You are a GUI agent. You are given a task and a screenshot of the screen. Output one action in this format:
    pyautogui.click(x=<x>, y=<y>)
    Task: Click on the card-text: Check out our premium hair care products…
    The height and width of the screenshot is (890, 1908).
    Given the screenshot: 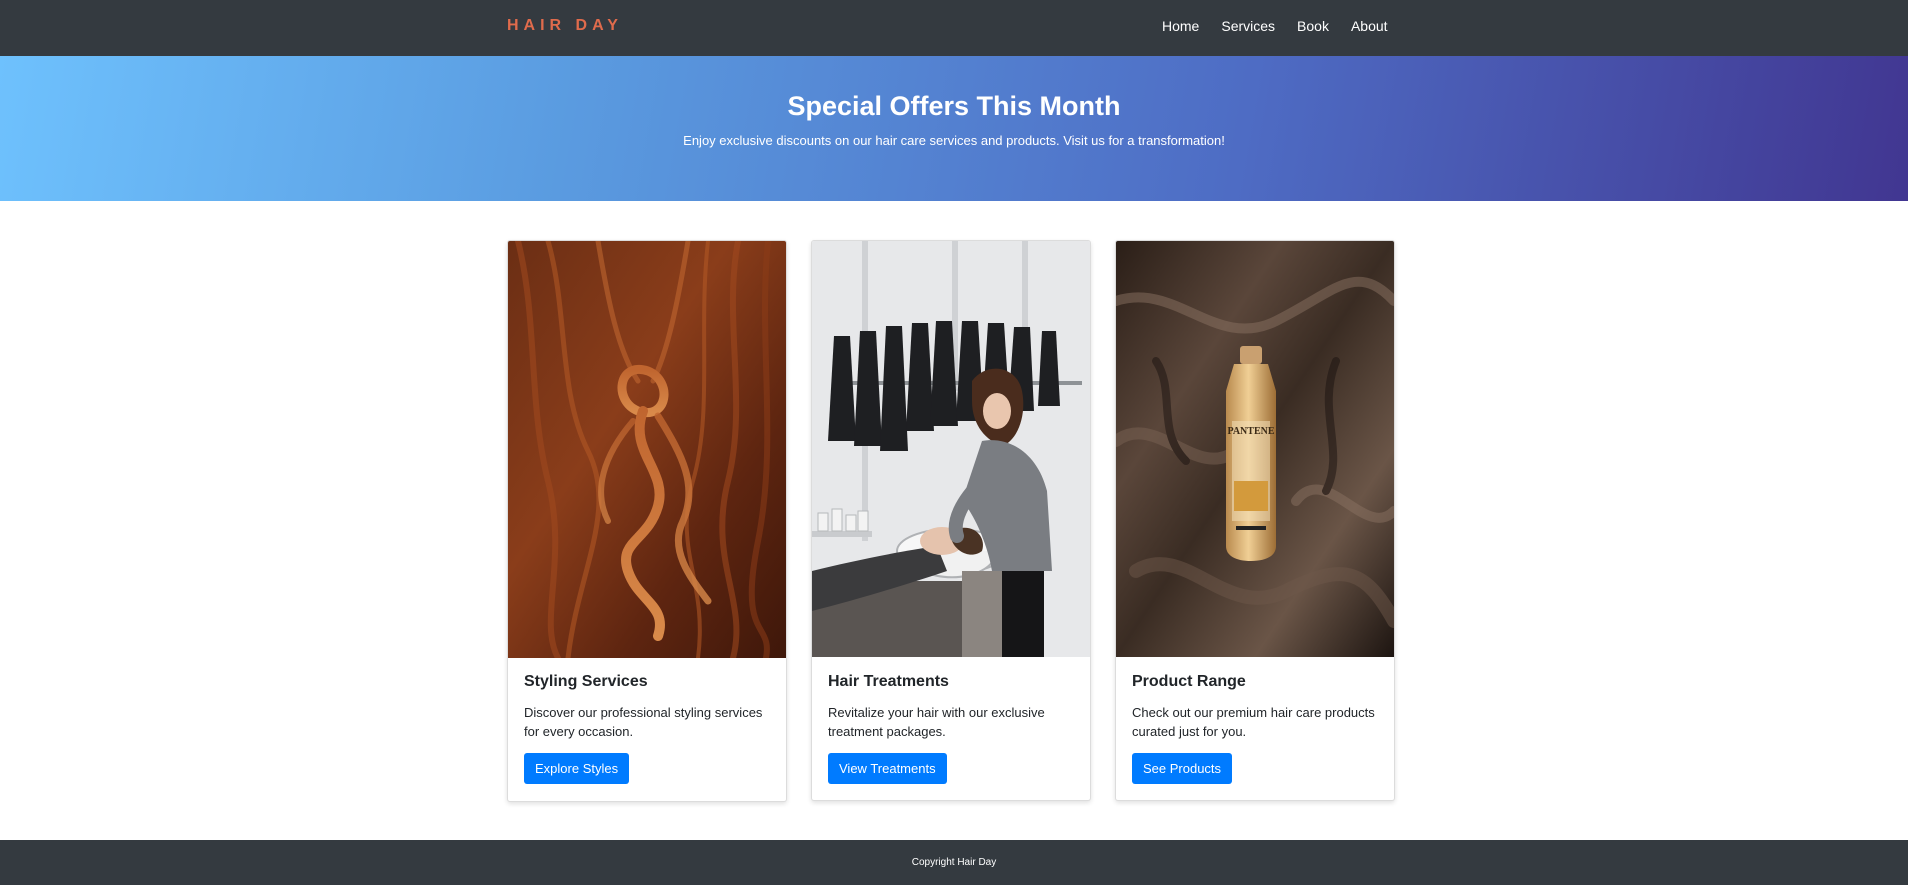 What is the action you would take?
    pyautogui.click(x=1253, y=722)
    